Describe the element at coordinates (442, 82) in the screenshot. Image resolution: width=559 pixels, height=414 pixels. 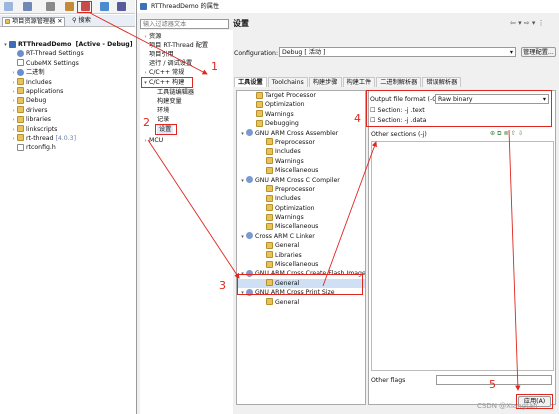
I see `tab-error-parser: 错误解析器` at that location.